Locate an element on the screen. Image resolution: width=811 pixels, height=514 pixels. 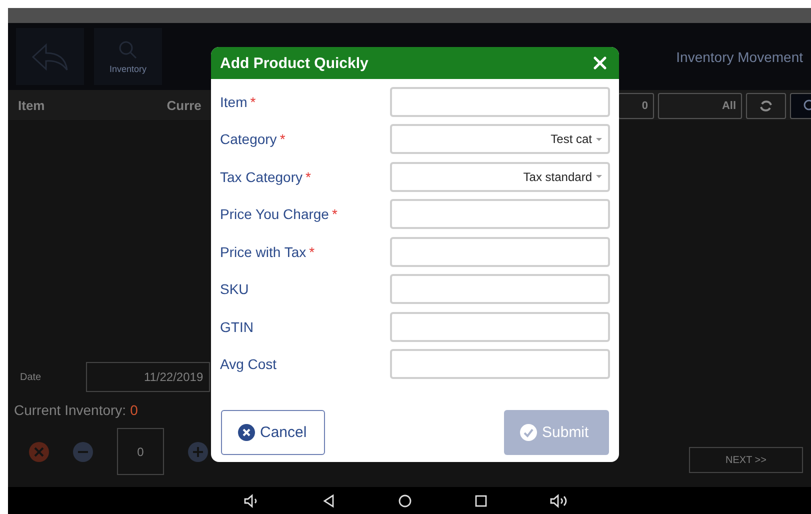
field-label: Category * is located at coordinates (253, 139).